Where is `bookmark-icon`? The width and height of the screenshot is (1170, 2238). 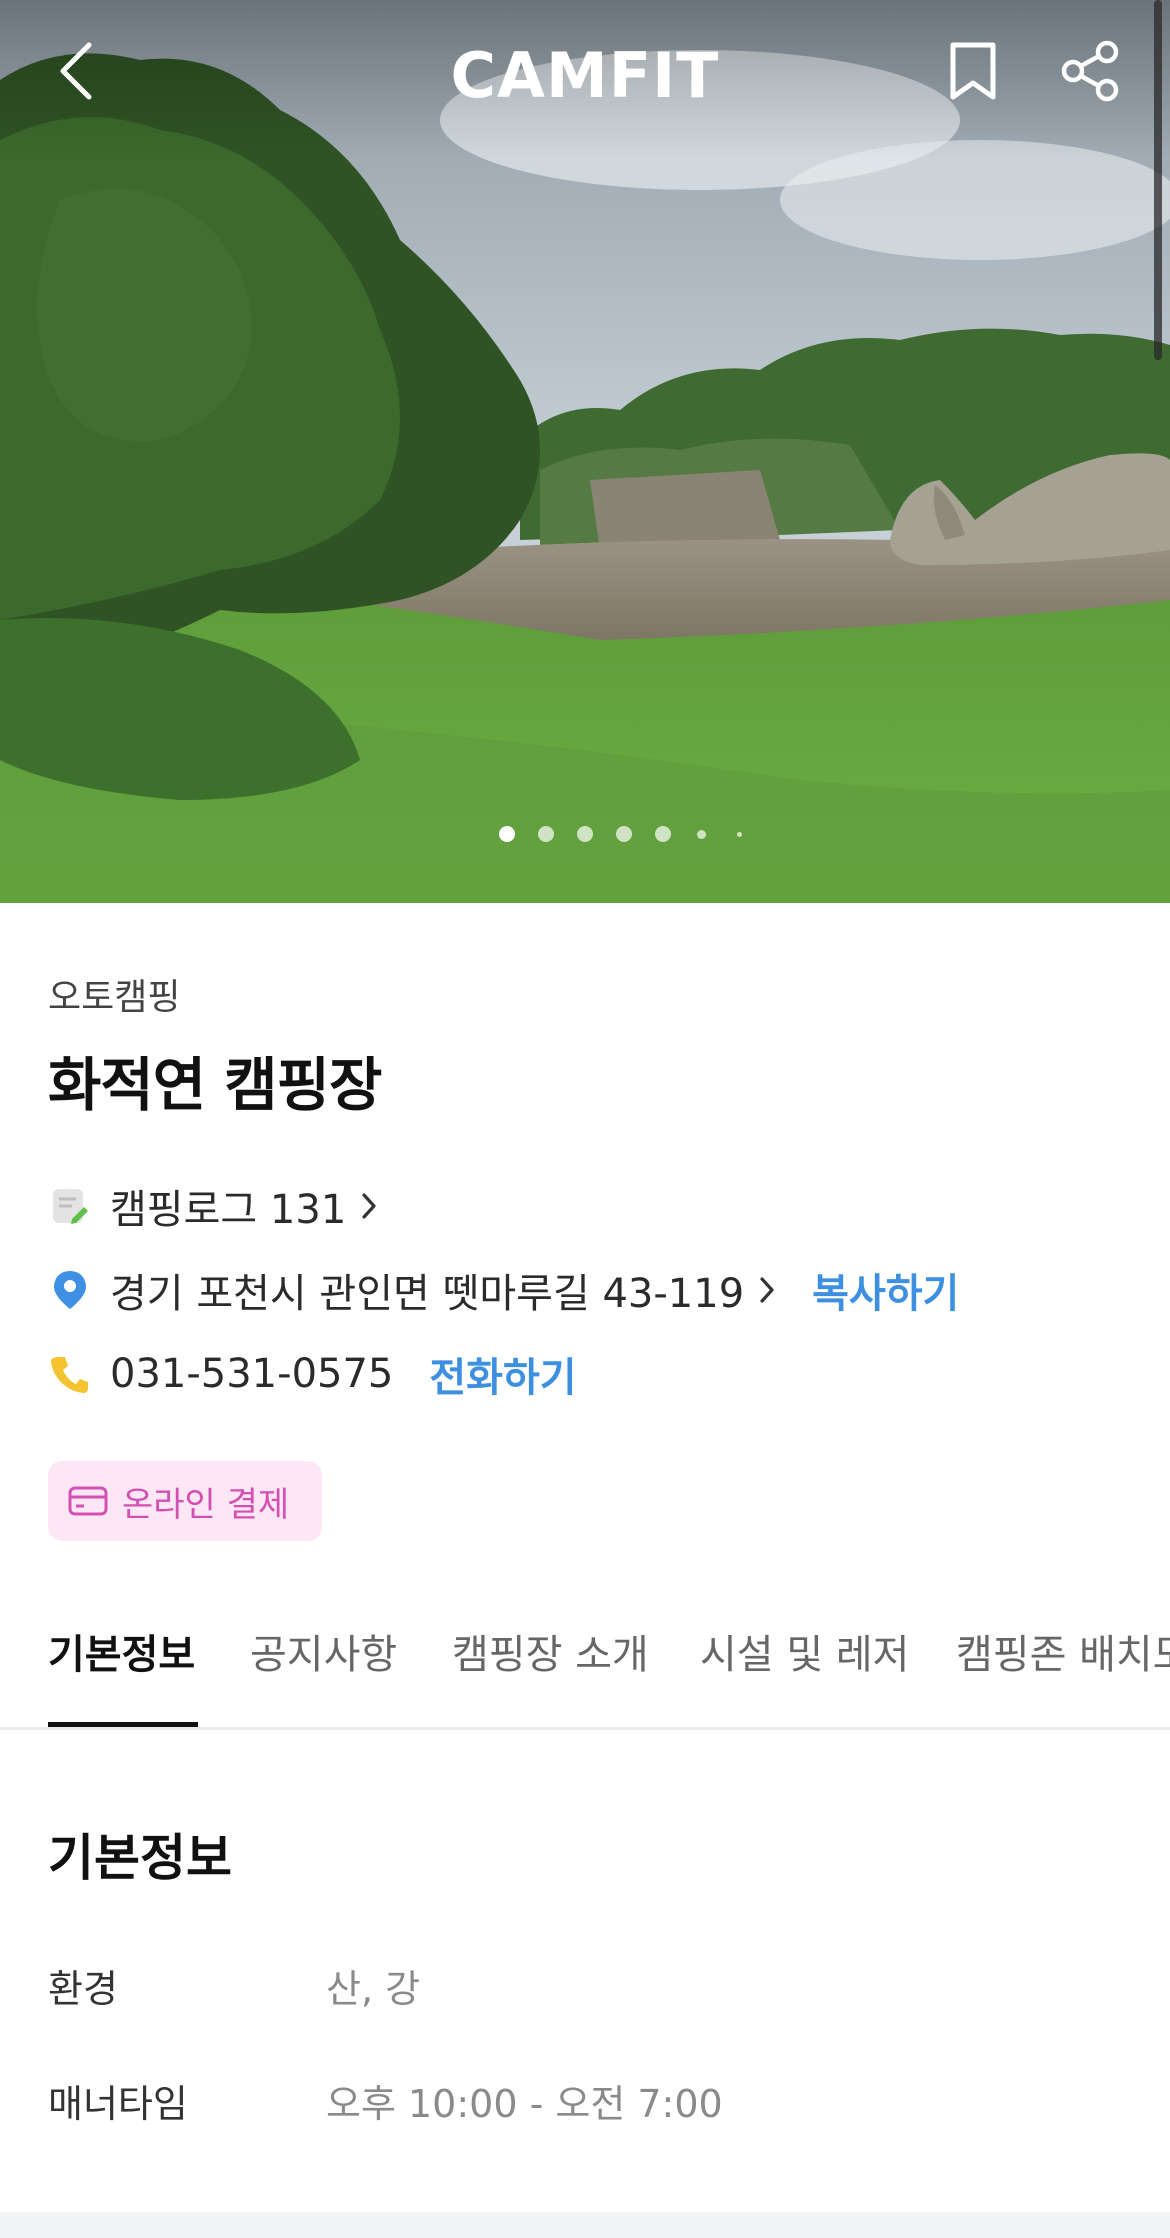
bookmark-icon is located at coordinates (973, 71).